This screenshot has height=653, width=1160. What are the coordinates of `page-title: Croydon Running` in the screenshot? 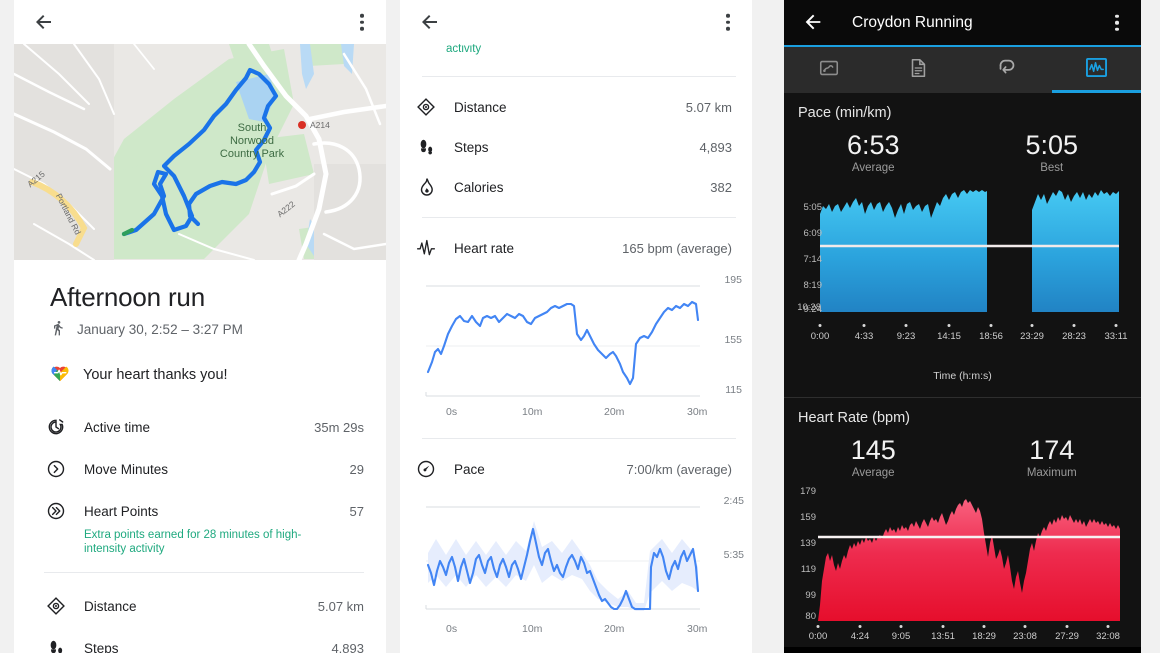 It's located at (912, 22).